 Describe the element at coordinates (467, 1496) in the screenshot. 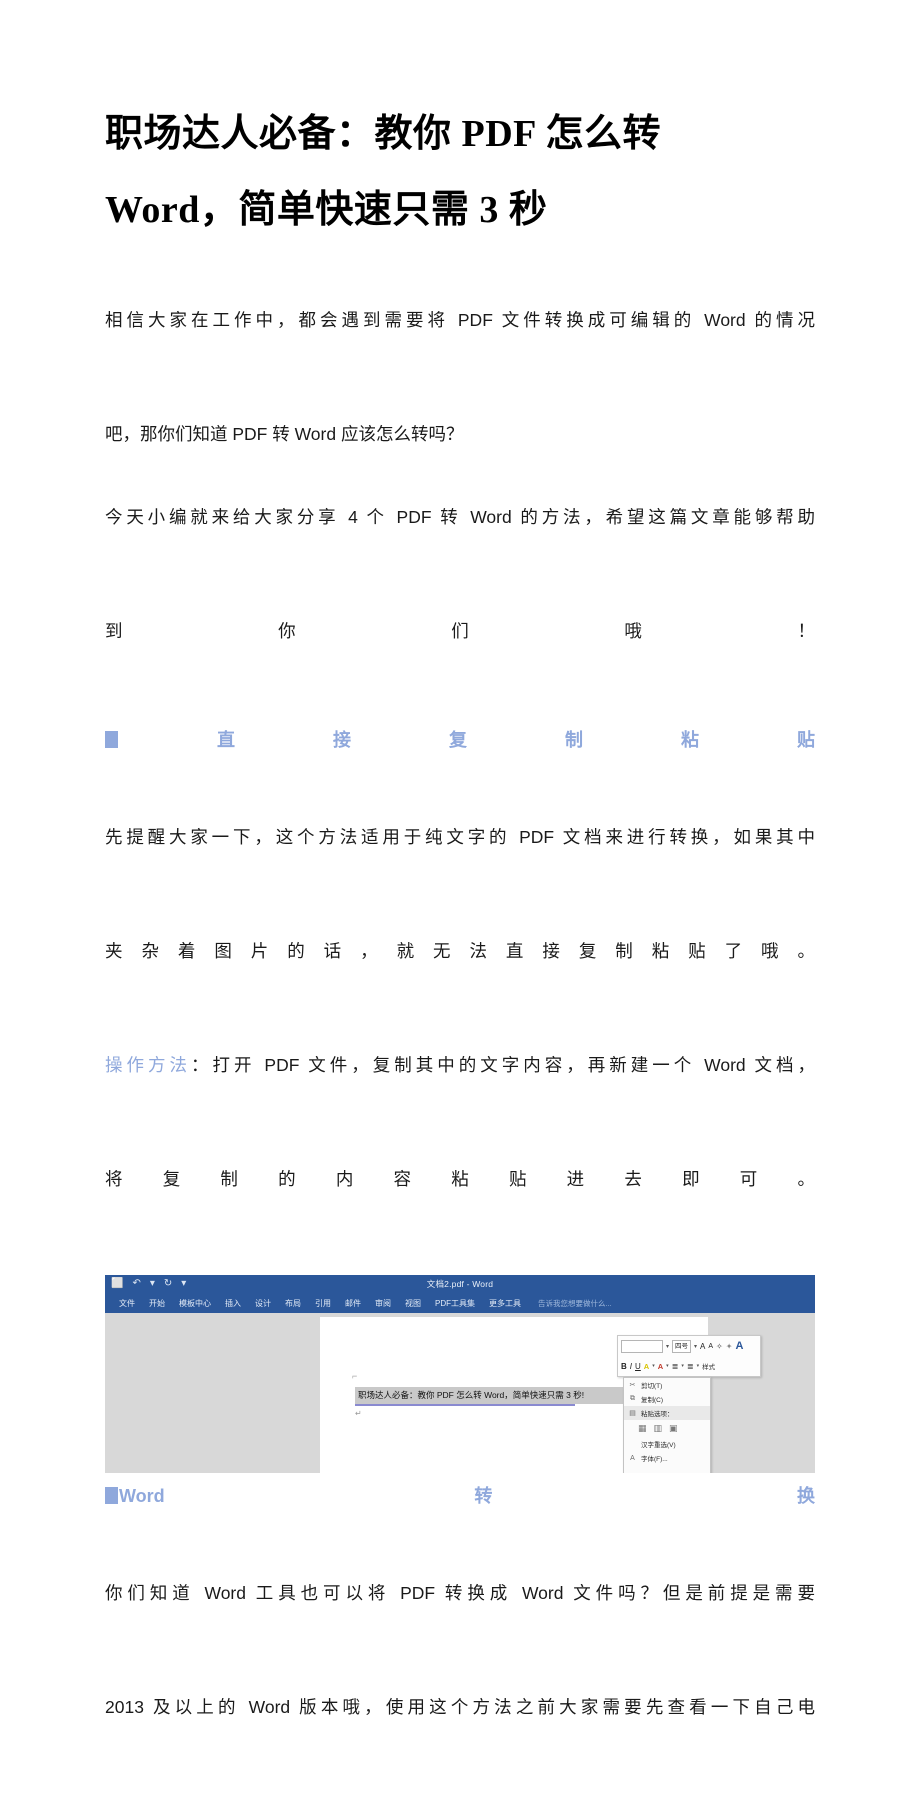

I see `heading-word-convert-label: Word 转换` at that location.